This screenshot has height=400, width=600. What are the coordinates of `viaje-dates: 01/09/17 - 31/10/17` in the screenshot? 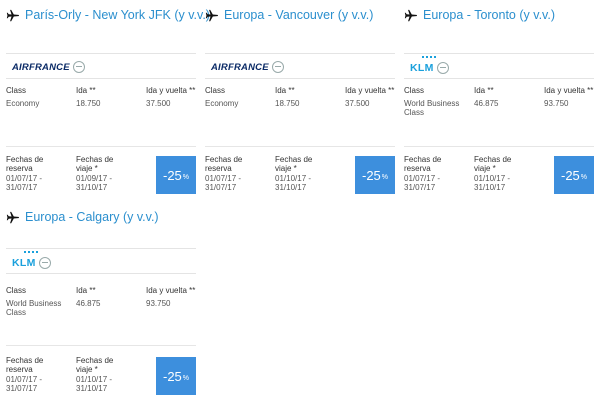 It's located at (94, 183).